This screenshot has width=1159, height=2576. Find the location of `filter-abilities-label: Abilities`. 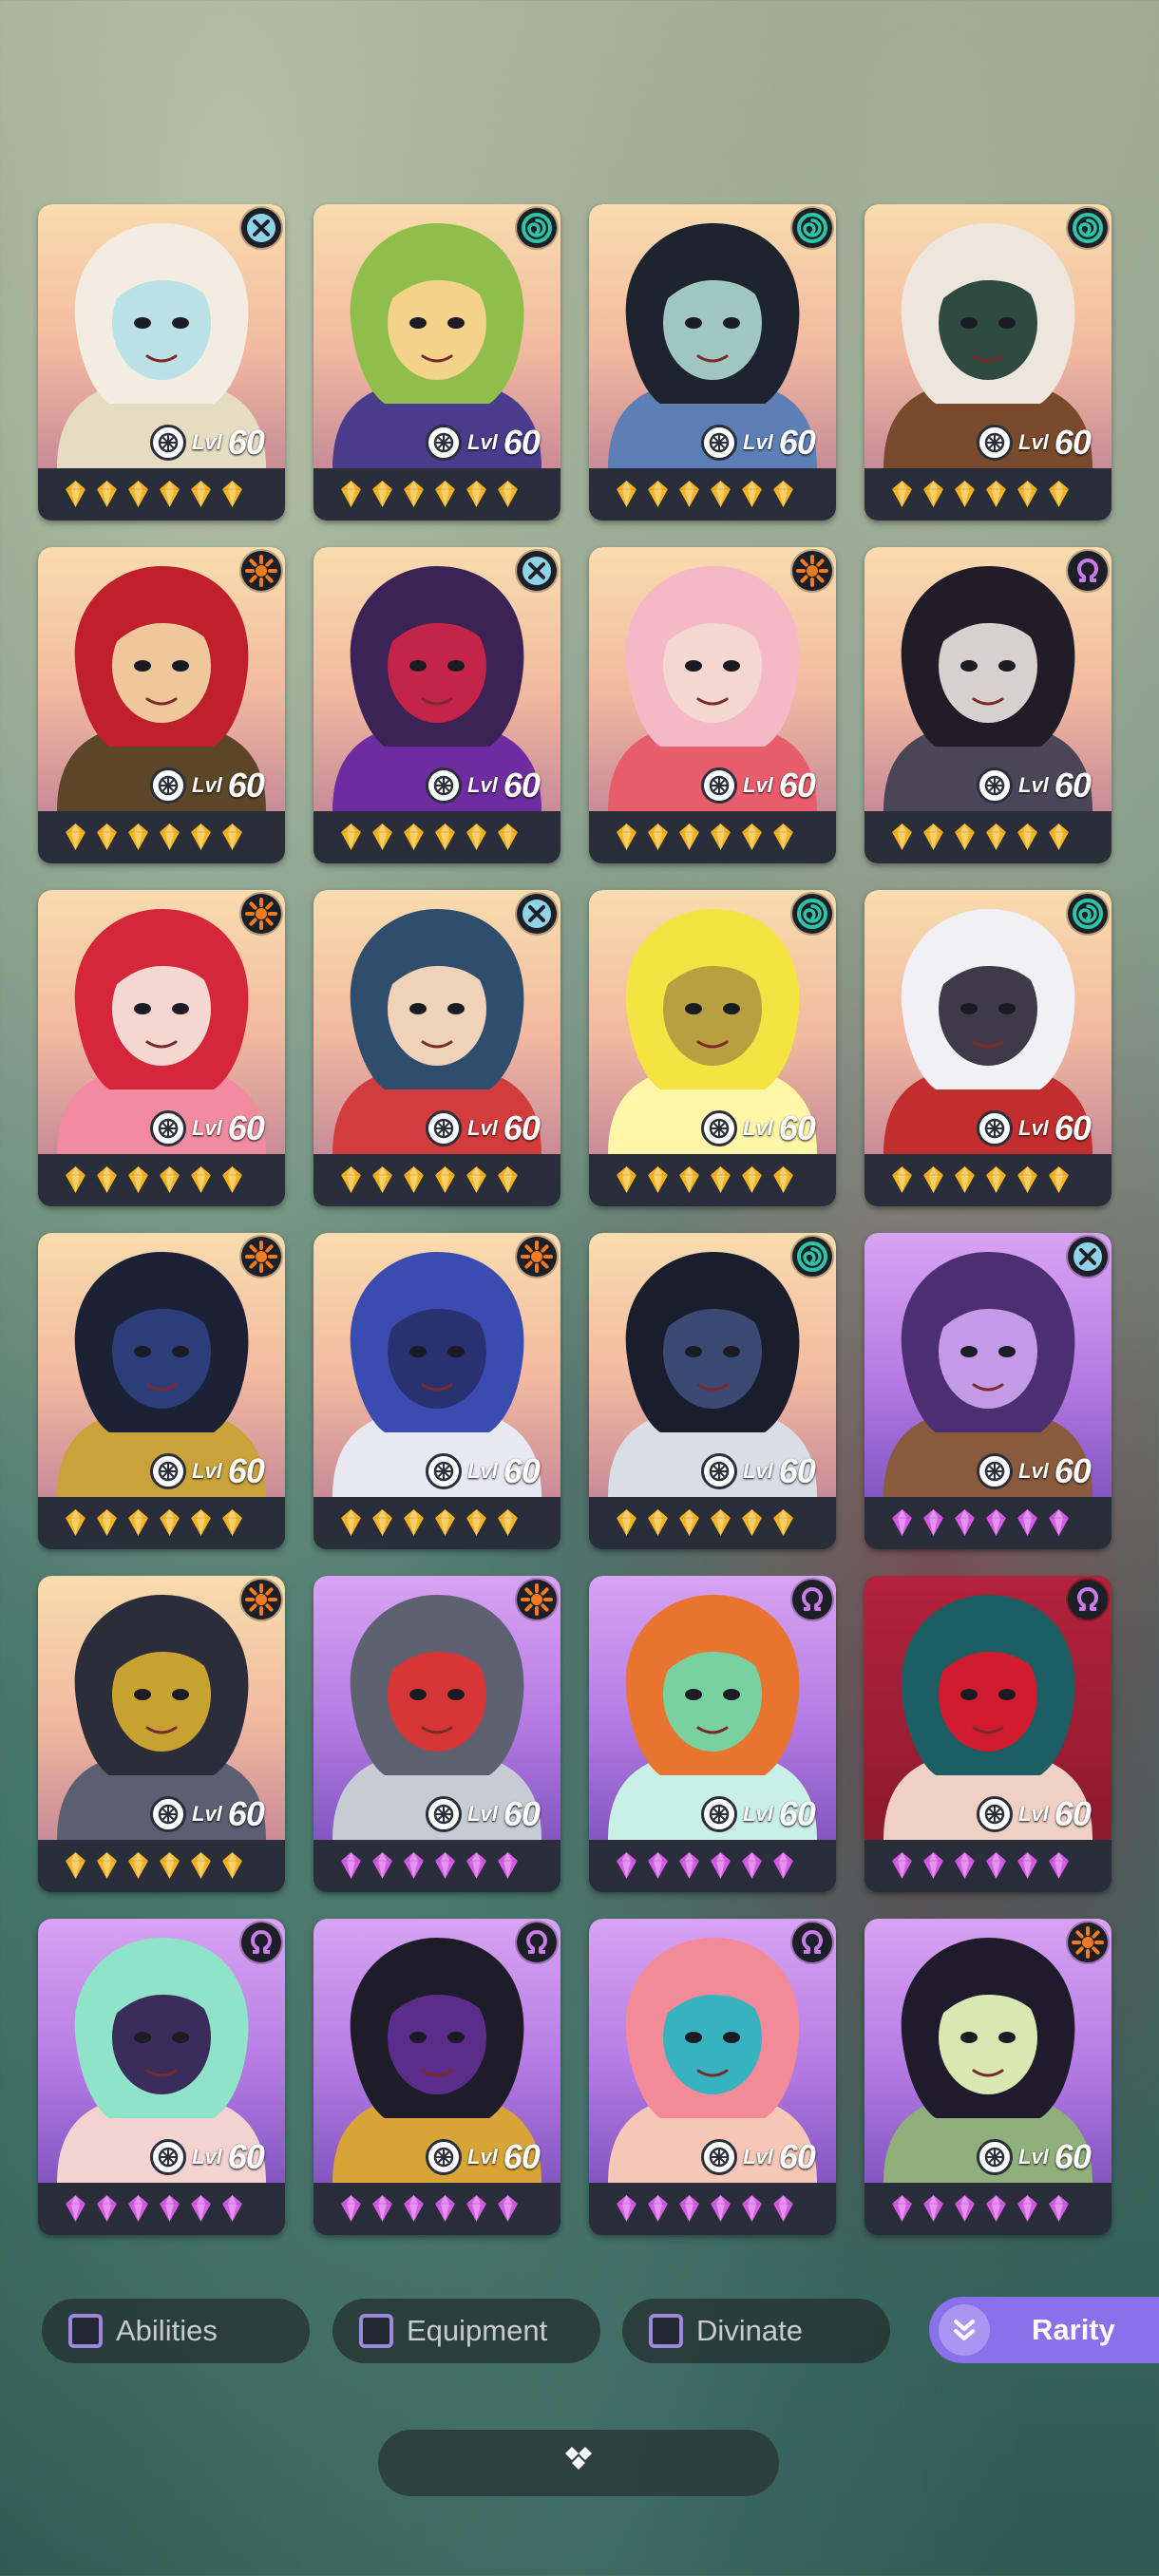

filter-abilities-label: Abilities is located at coordinates (167, 2330).